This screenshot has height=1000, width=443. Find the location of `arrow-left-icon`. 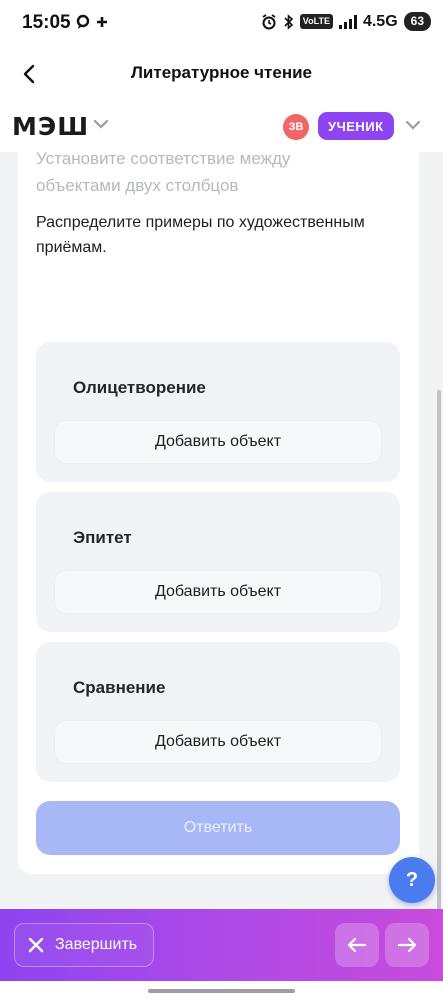

arrow-left-icon is located at coordinates (357, 945).